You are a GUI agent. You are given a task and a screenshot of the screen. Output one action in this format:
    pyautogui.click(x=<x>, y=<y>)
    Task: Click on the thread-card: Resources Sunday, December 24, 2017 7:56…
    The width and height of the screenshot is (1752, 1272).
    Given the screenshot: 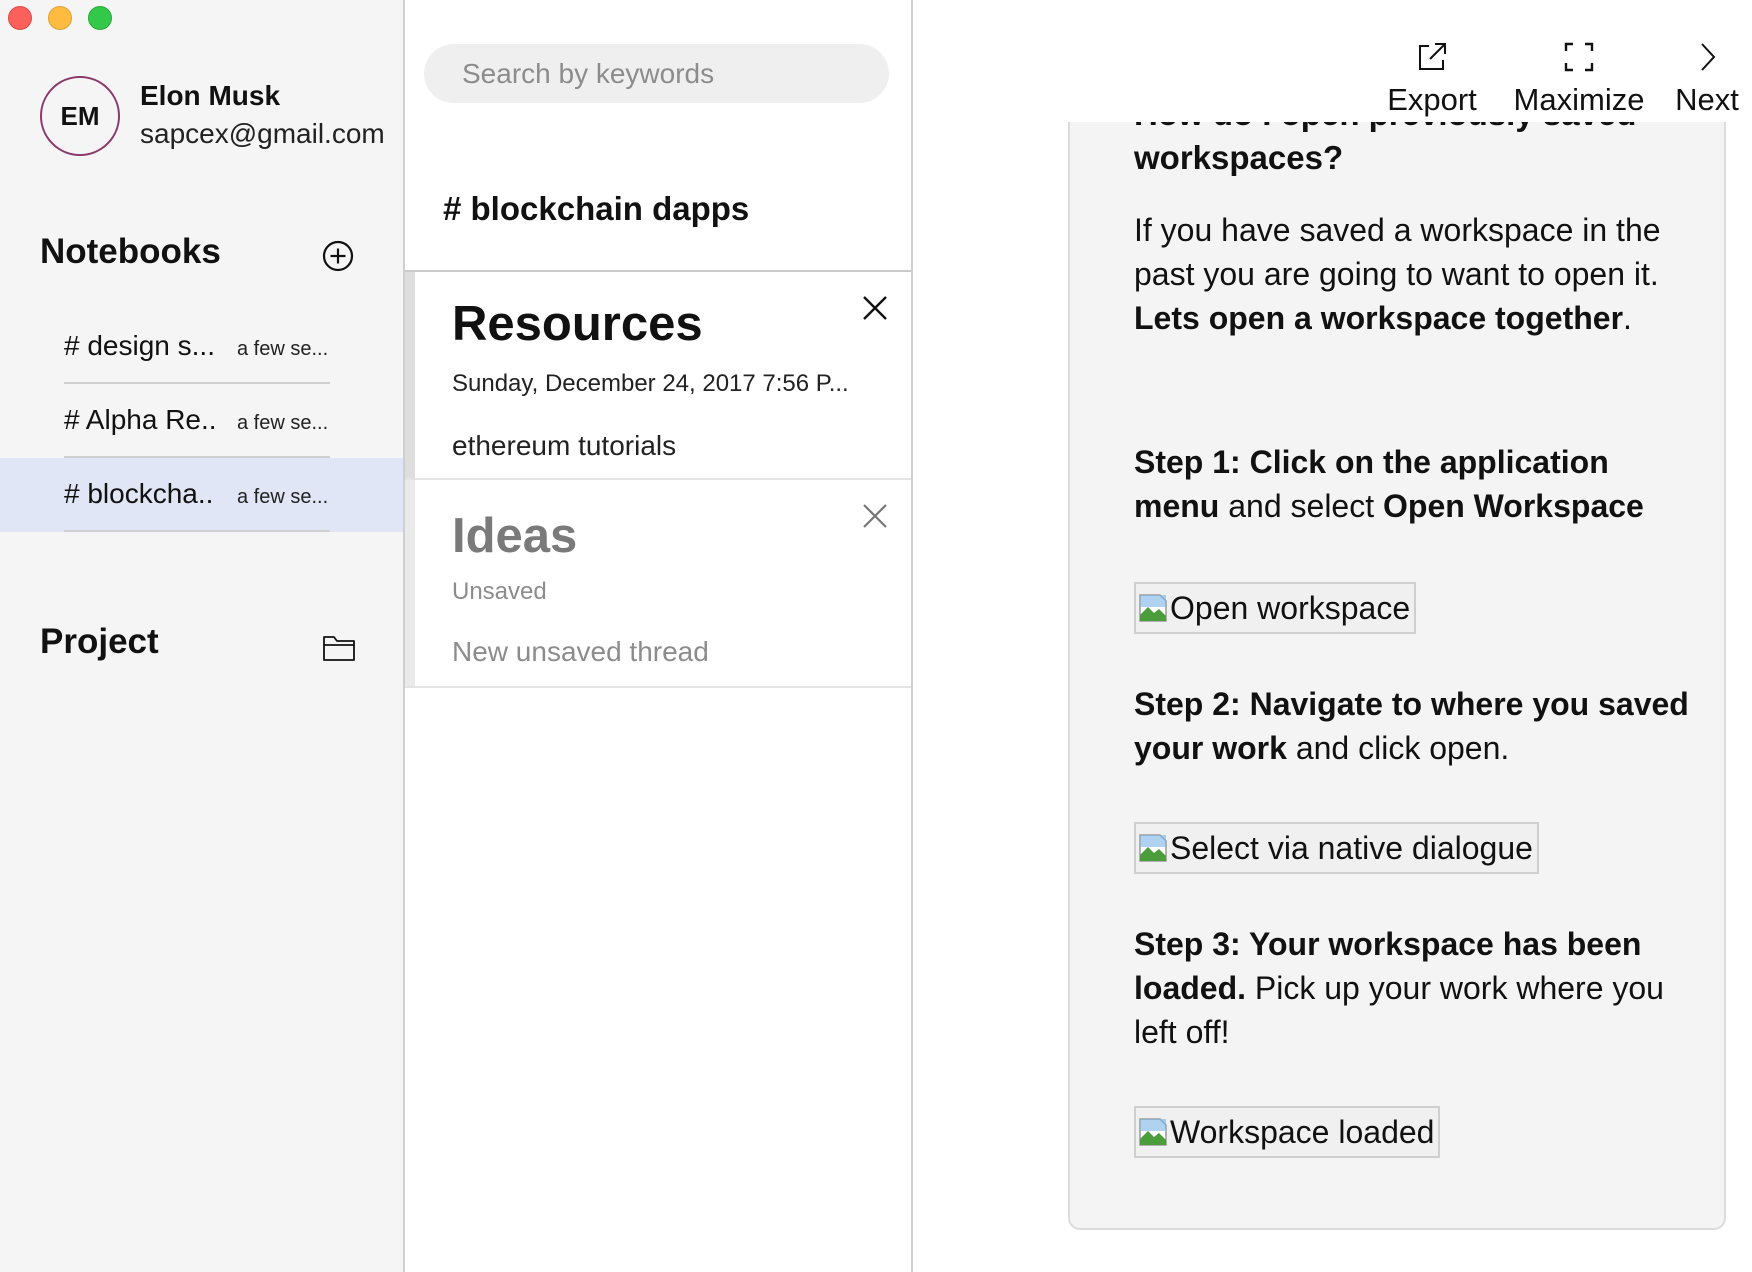 What is the action you would take?
    pyautogui.click(x=658, y=376)
    